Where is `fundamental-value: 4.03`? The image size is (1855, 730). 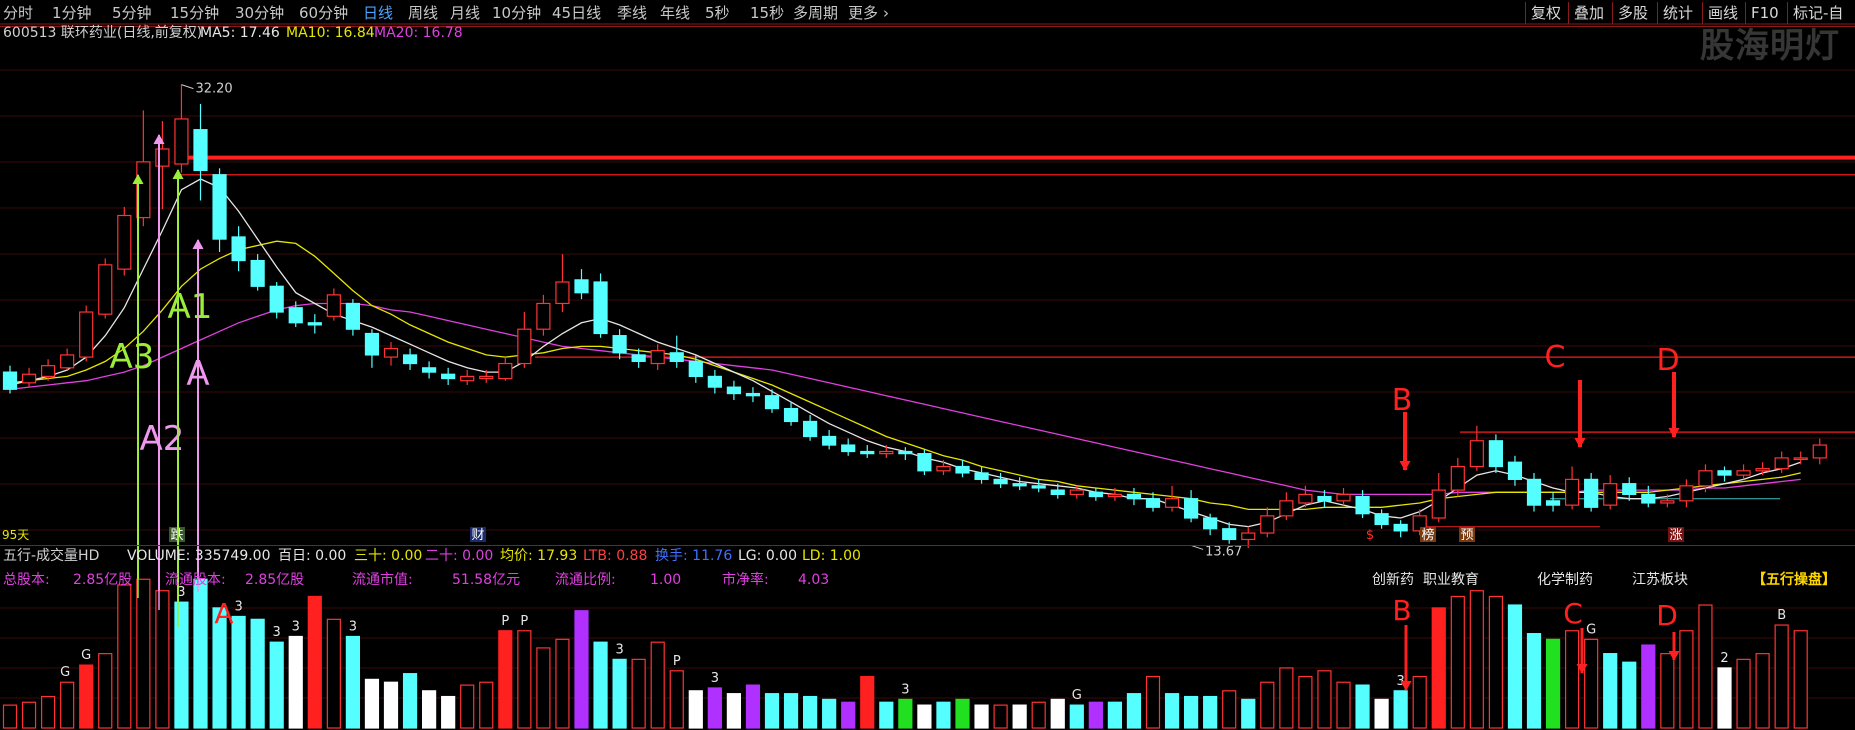
fundamental-value: 4.03 is located at coordinates (814, 580).